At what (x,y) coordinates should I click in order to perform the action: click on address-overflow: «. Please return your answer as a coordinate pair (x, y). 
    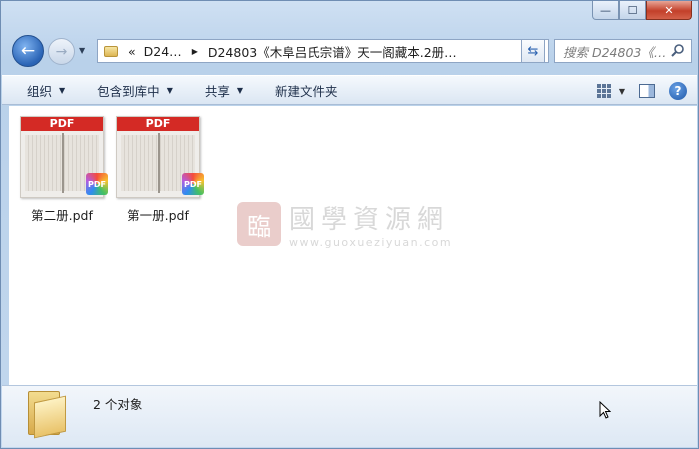
    Looking at the image, I should click on (132, 51).